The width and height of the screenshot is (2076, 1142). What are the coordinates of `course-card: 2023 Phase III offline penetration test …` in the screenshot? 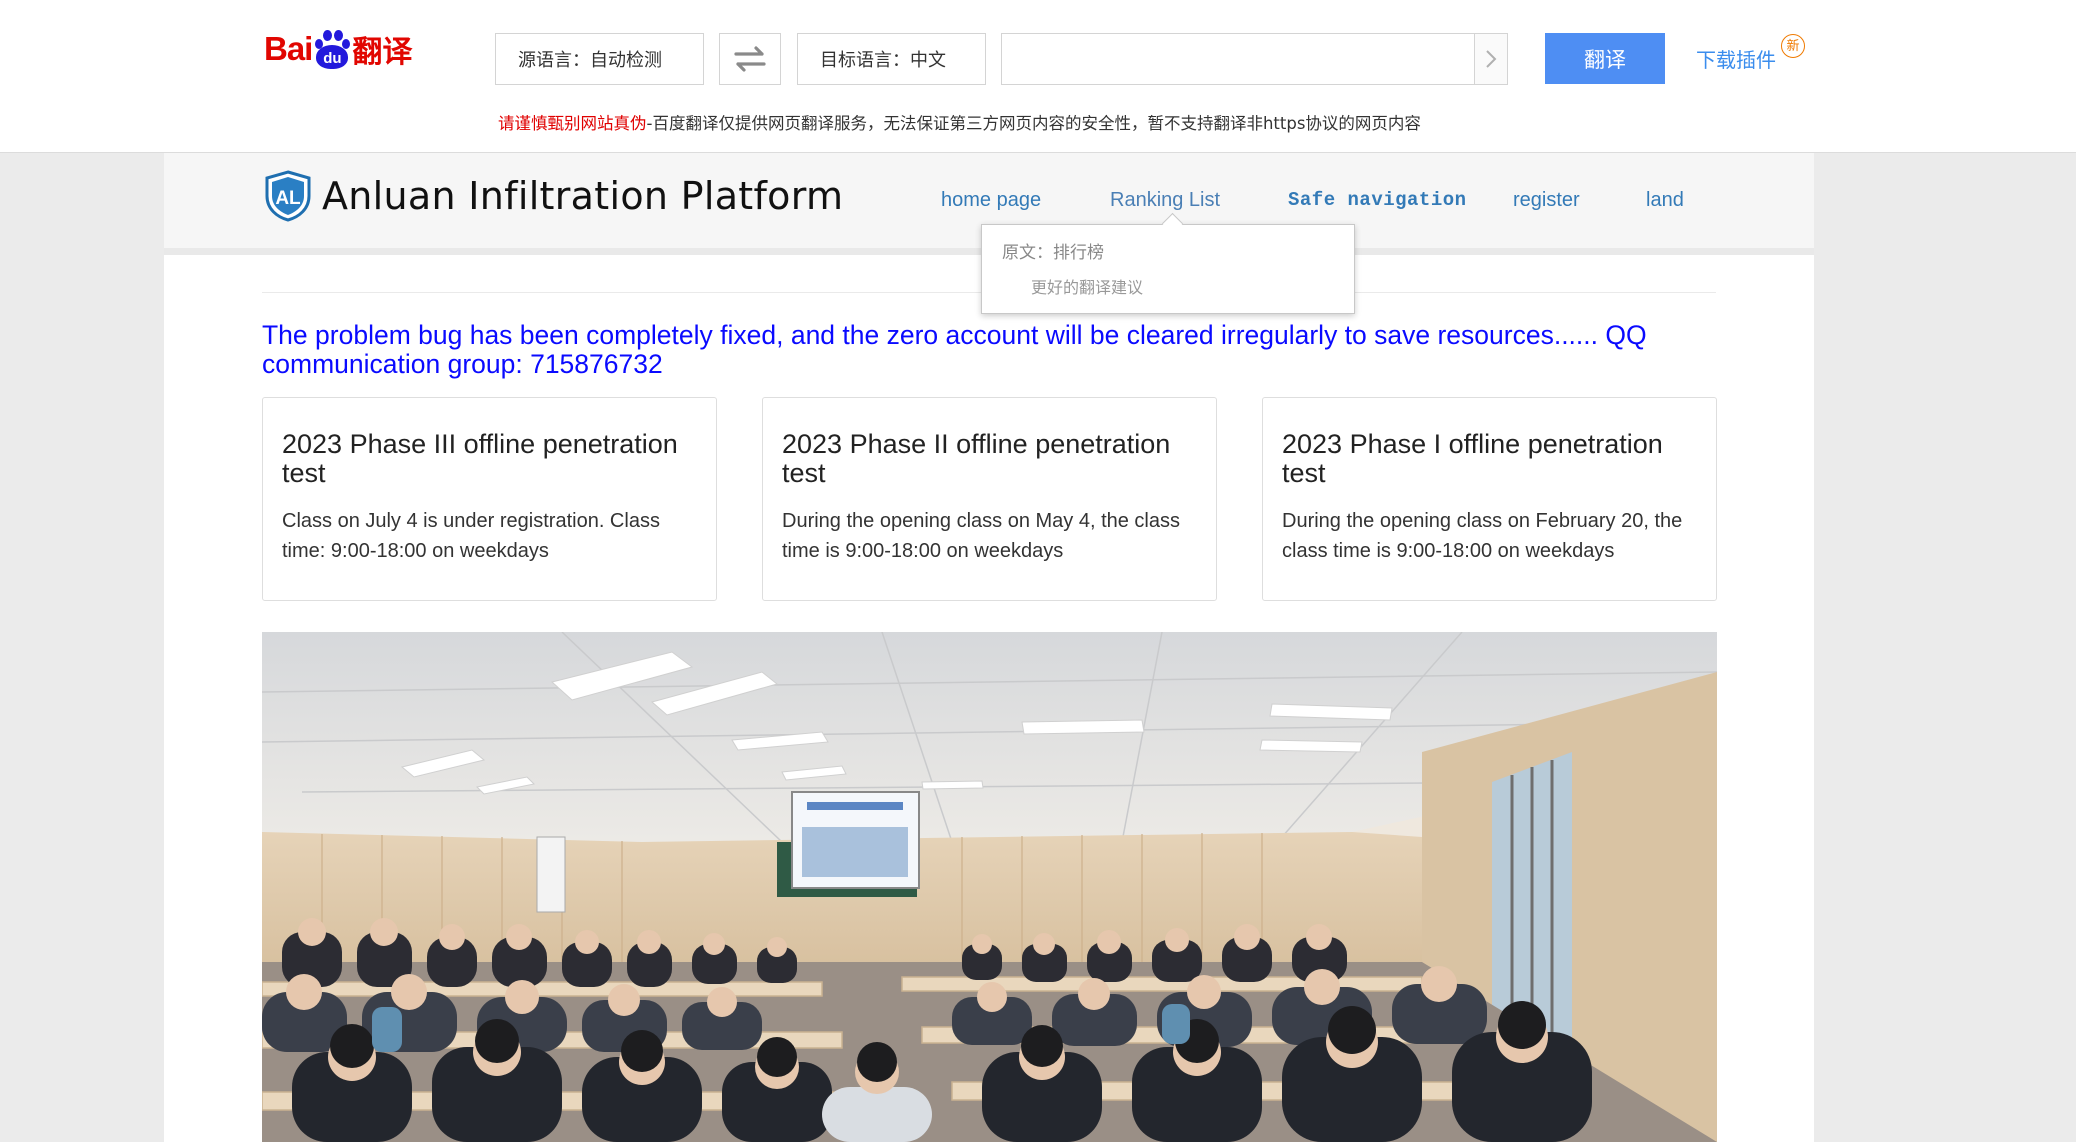 It's located at (489, 499).